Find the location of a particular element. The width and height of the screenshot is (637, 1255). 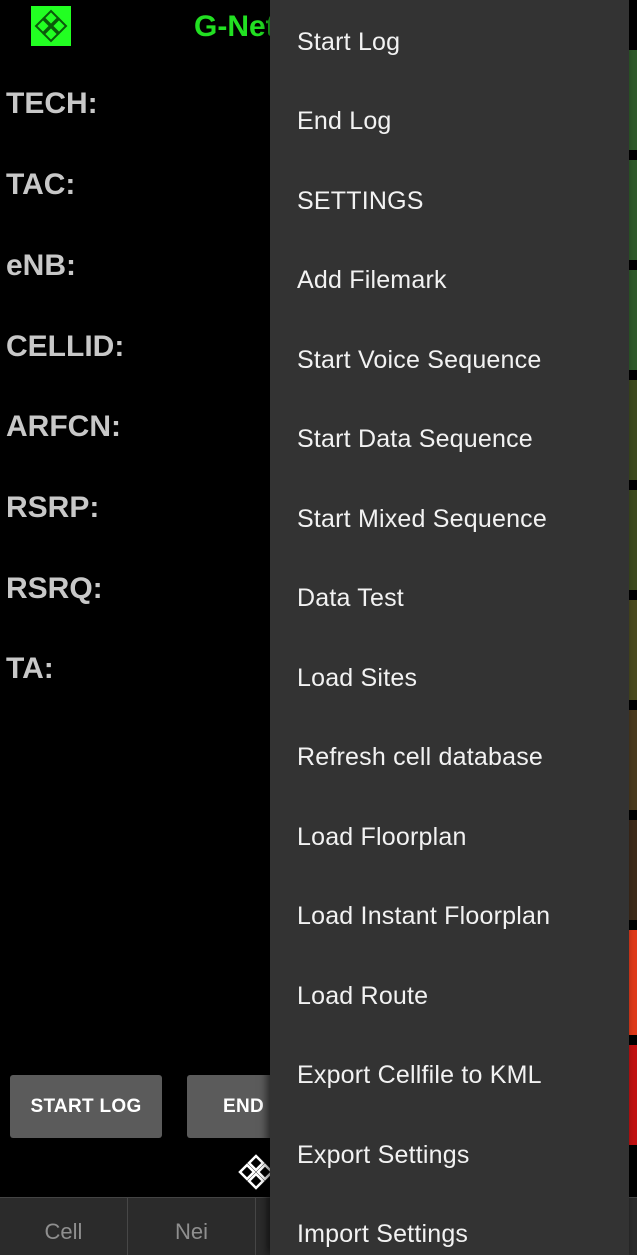

field-label-cellid: CELLID: is located at coordinates (65, 346).